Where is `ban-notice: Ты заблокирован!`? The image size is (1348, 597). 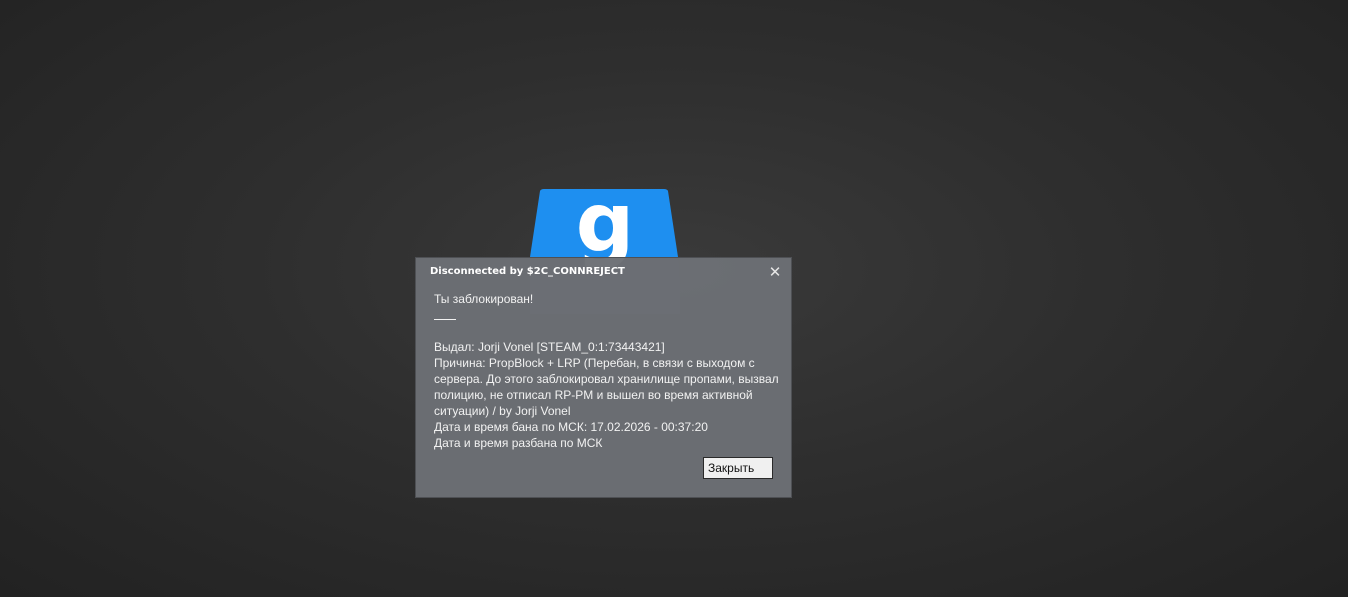
ban-notice: Ты заблокирован! is located at coordinates (484, 299).